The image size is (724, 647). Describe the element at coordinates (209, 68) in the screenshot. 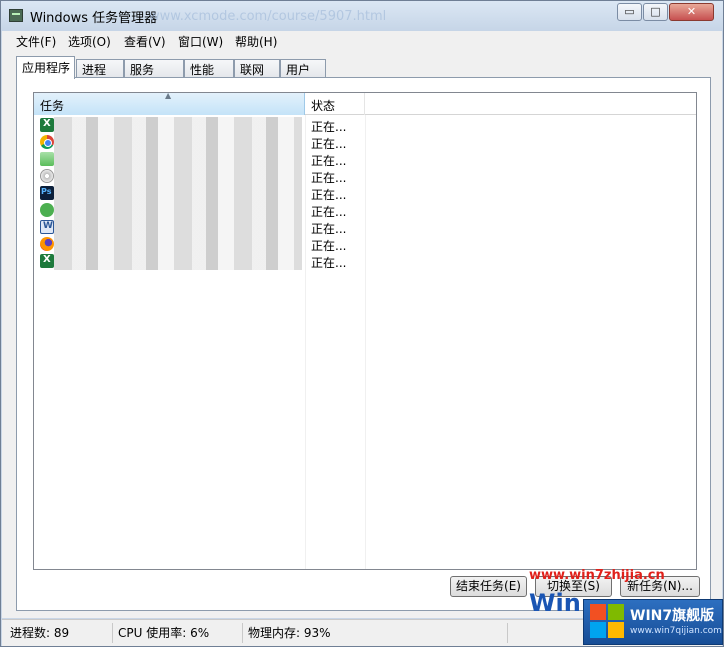

I see `tab-performance: 性能` at that location.